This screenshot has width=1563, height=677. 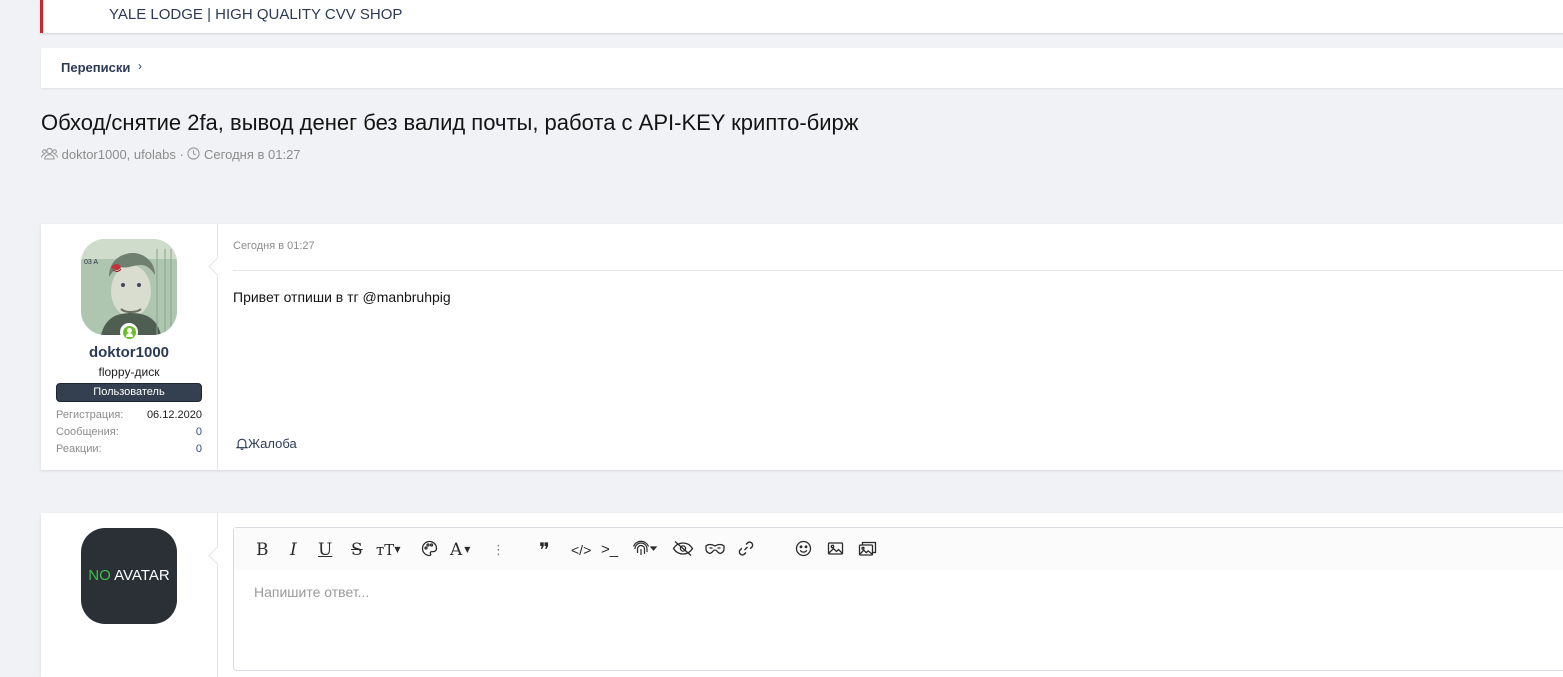 I want to click on gallery-icon, so click(x=868, y=548).